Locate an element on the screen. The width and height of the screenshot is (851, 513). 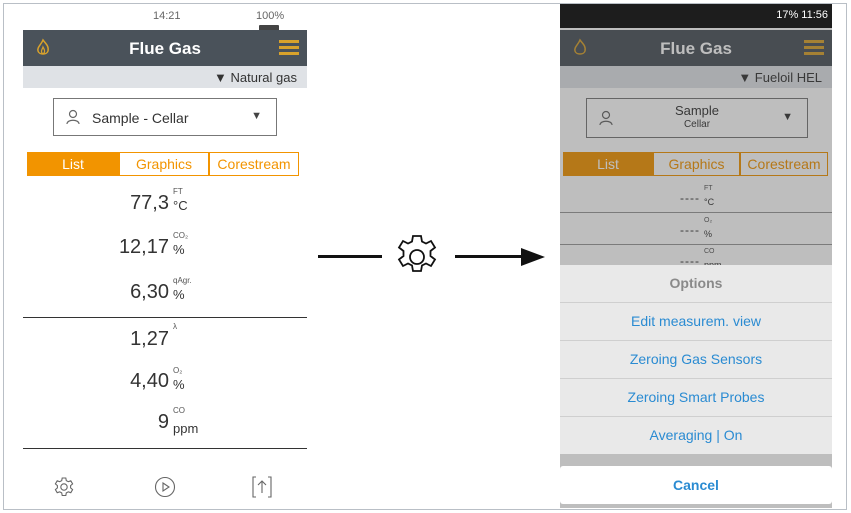
divider is located at coordinates (165, 448).